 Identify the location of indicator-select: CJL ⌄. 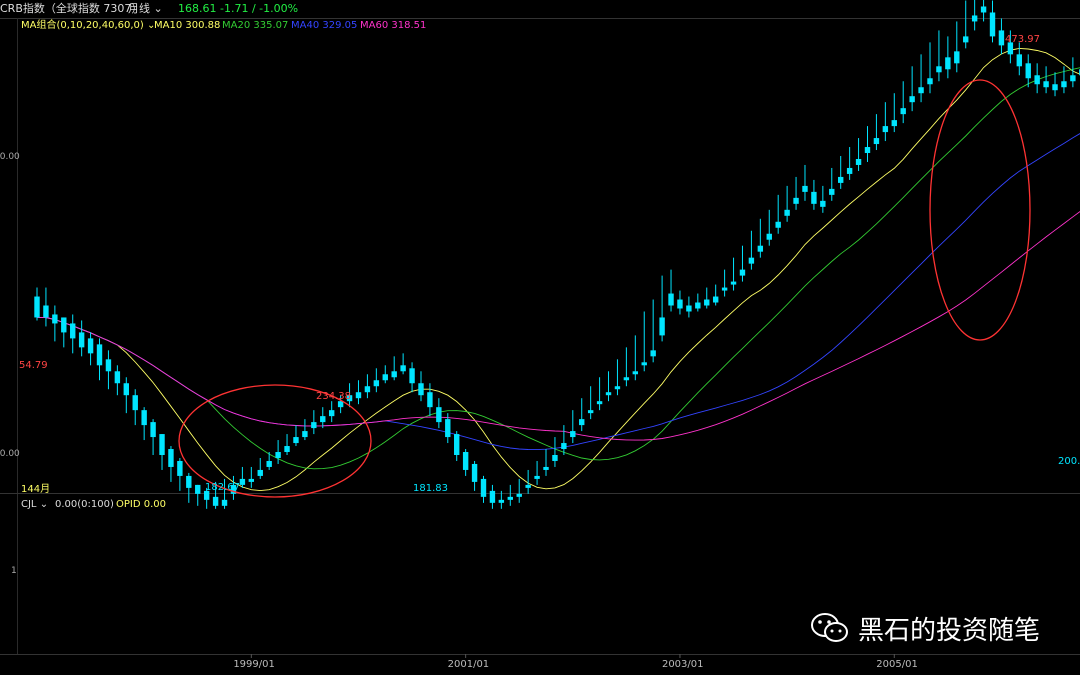
(34, 505).